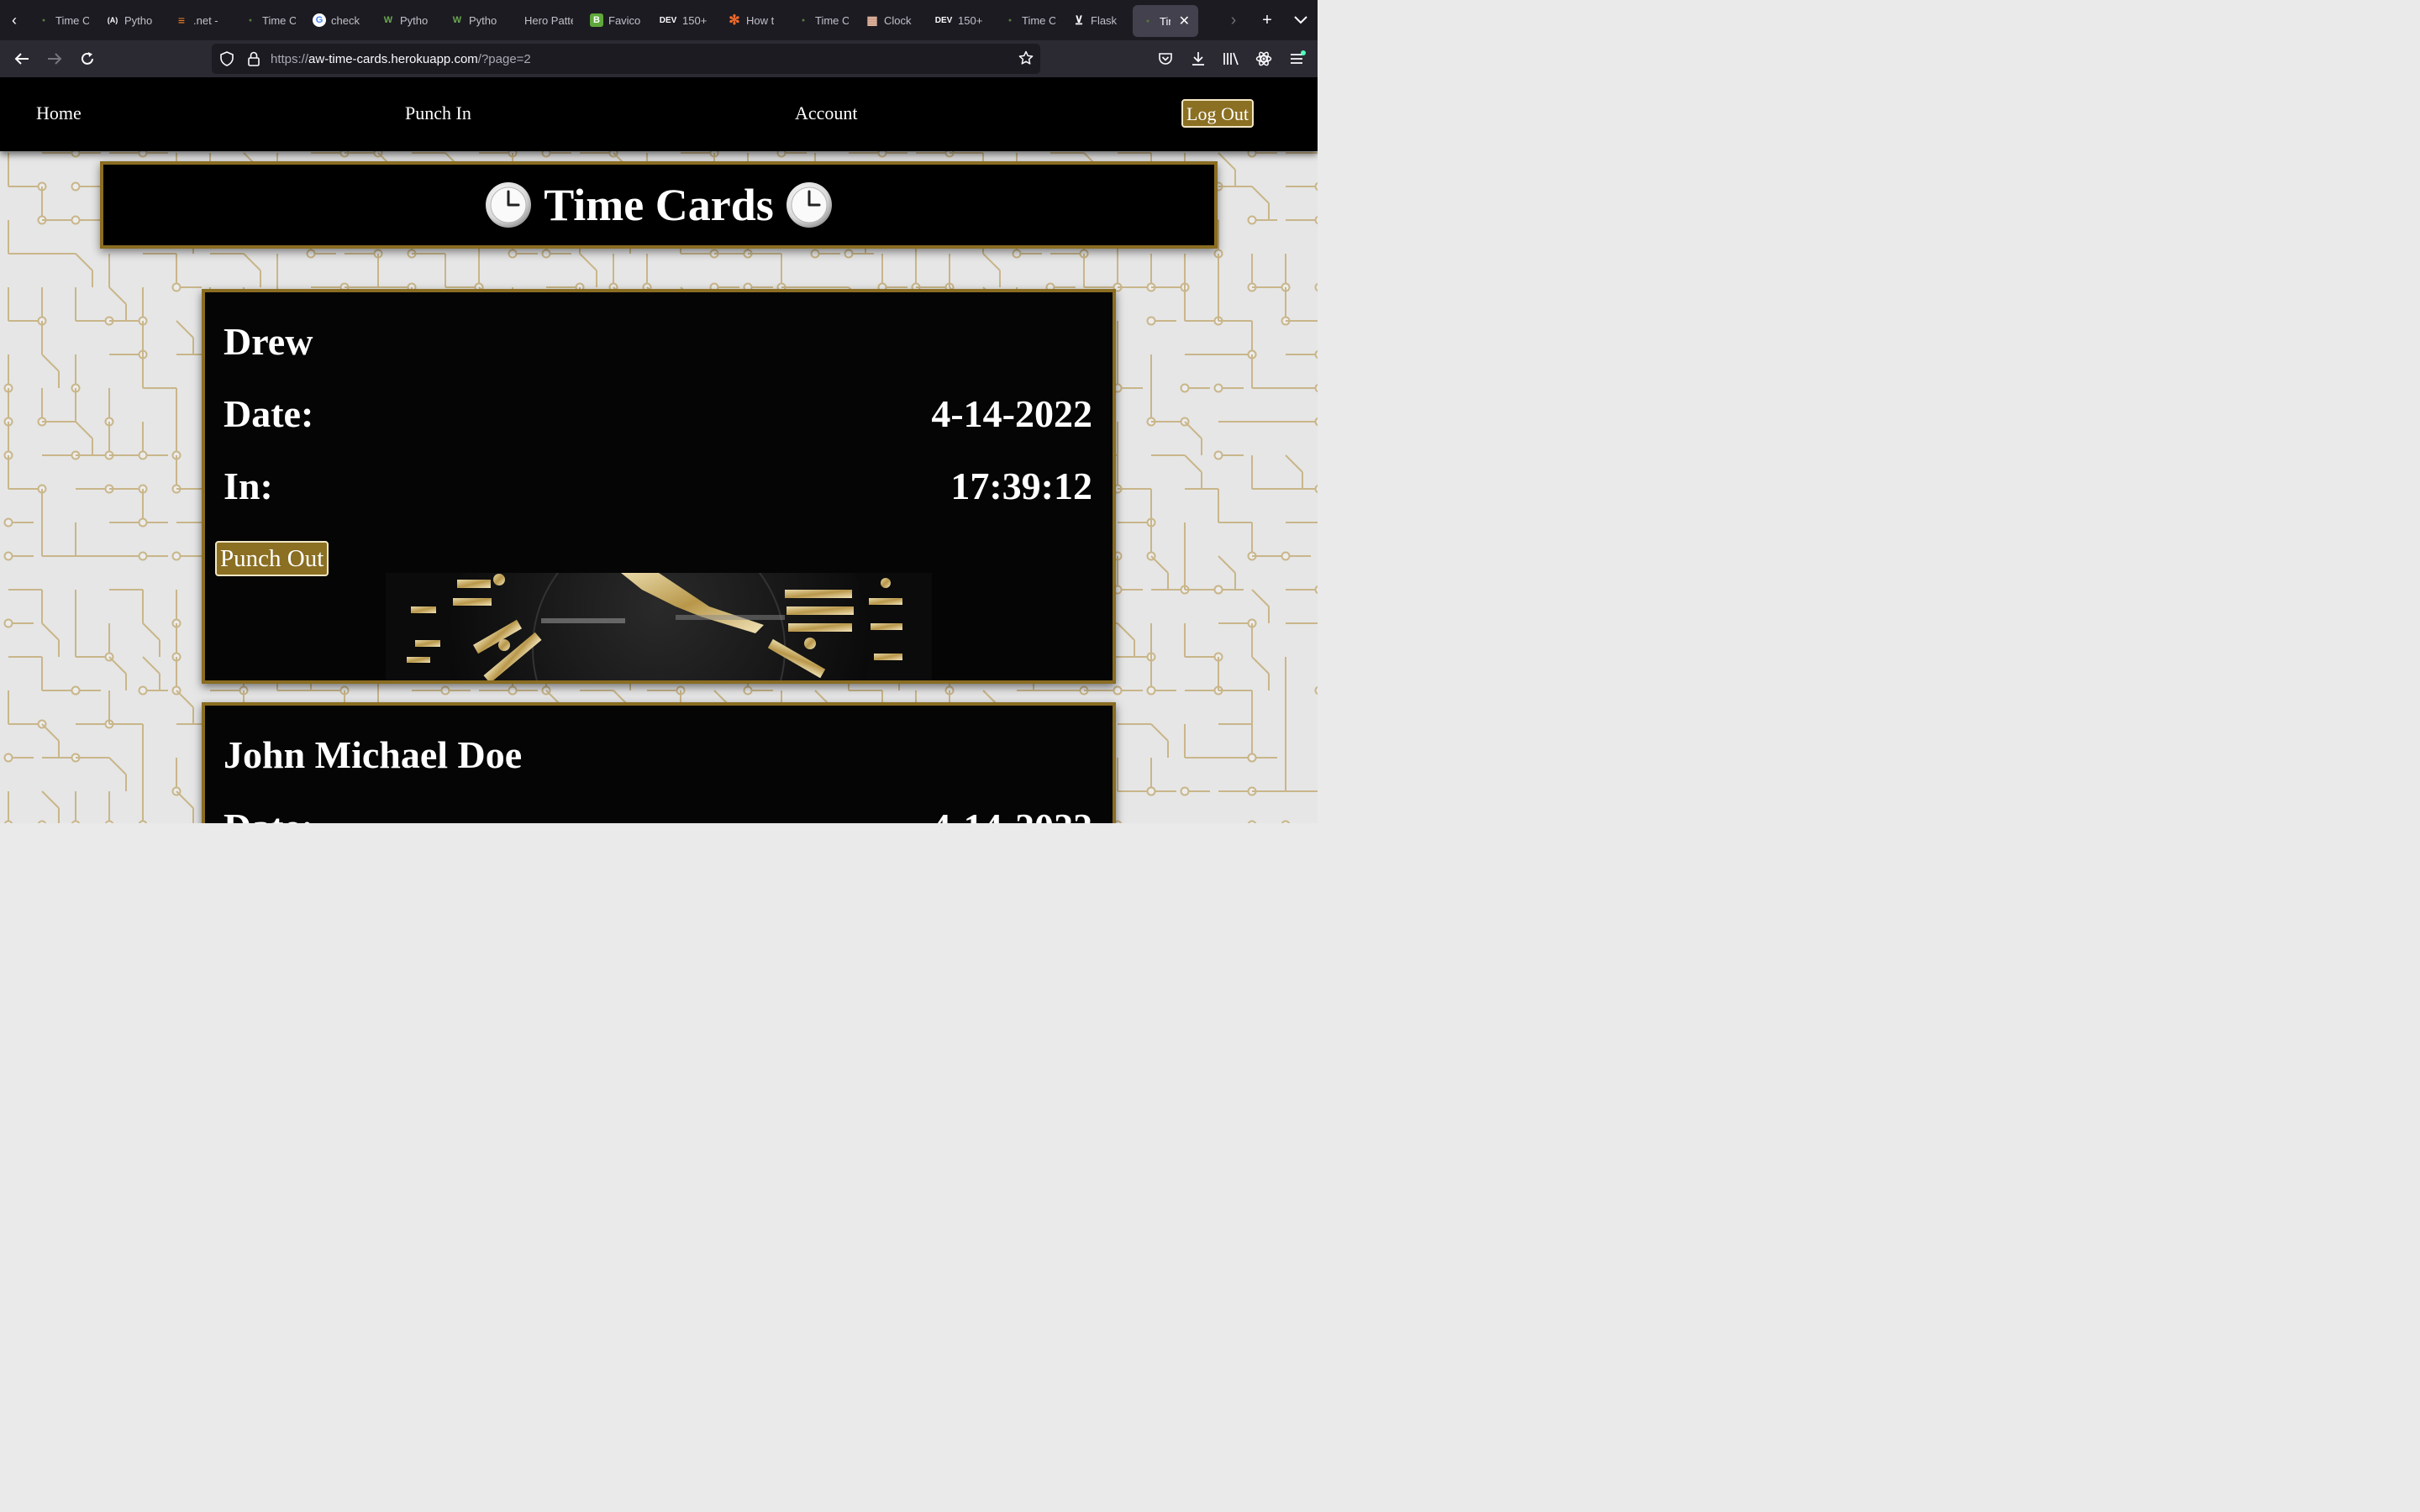  I want to click on employee-name: Drew, so click(268, 341).